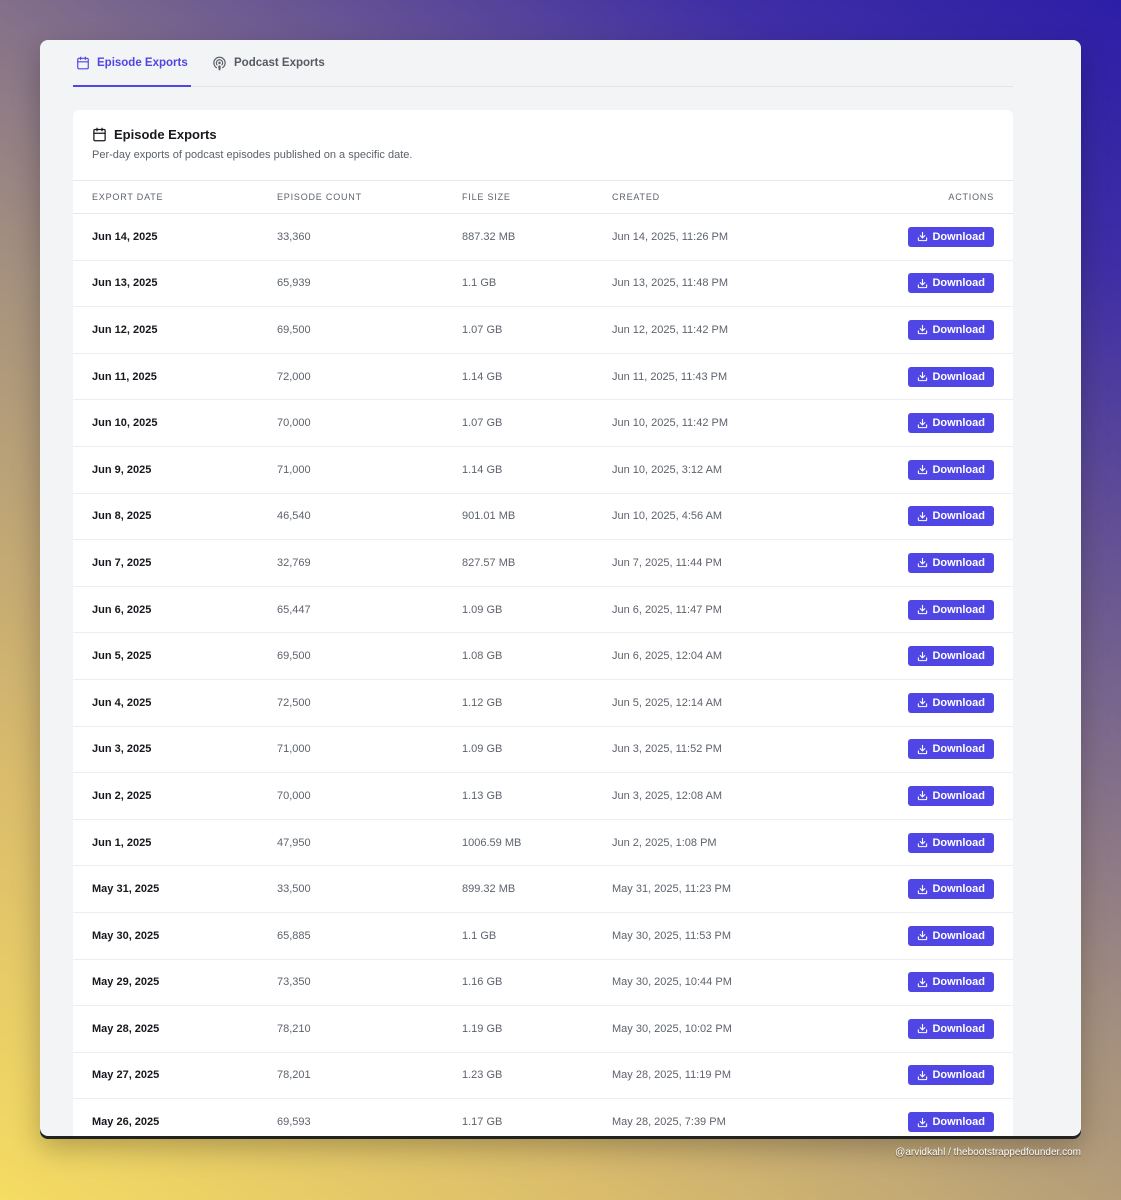  What do you see at coordinates (489, 236) in the screenshot?
I see `file-size-cell: 887.32 MB` at bounding box center [489, 236].